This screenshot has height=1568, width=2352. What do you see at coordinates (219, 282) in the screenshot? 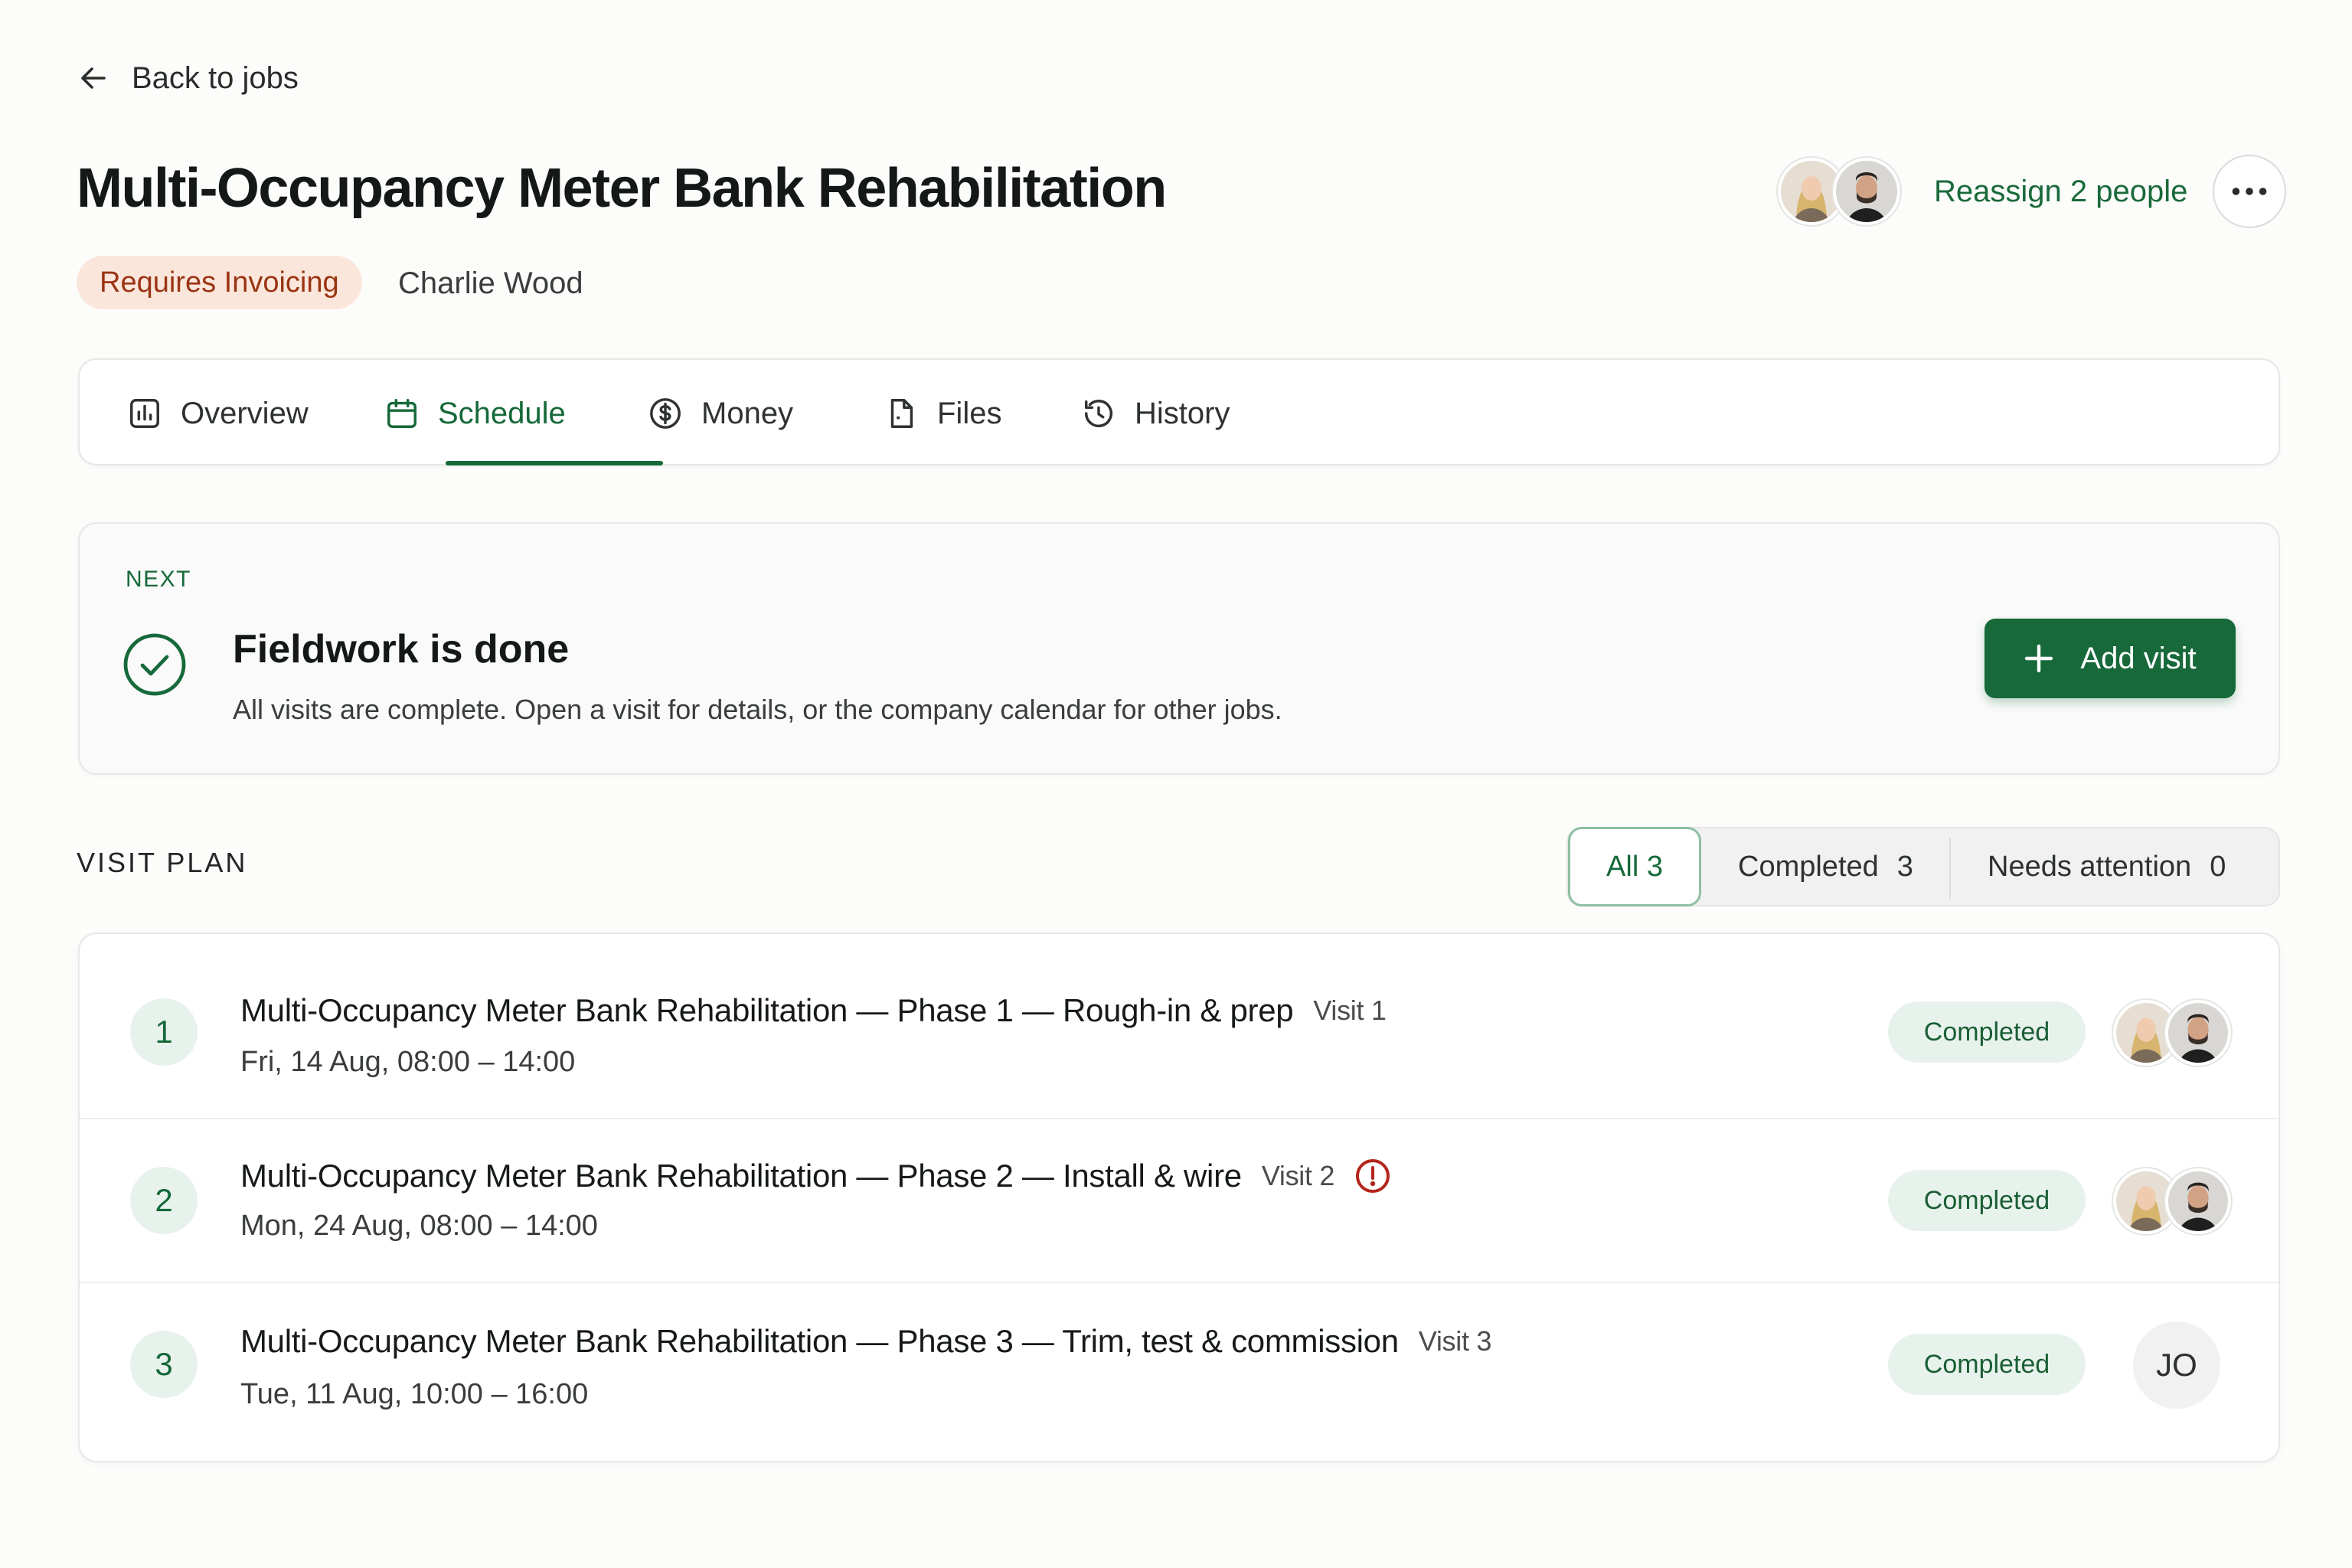
I see `status-badge: Requires Invoicing` at bounding box center [219, 282].